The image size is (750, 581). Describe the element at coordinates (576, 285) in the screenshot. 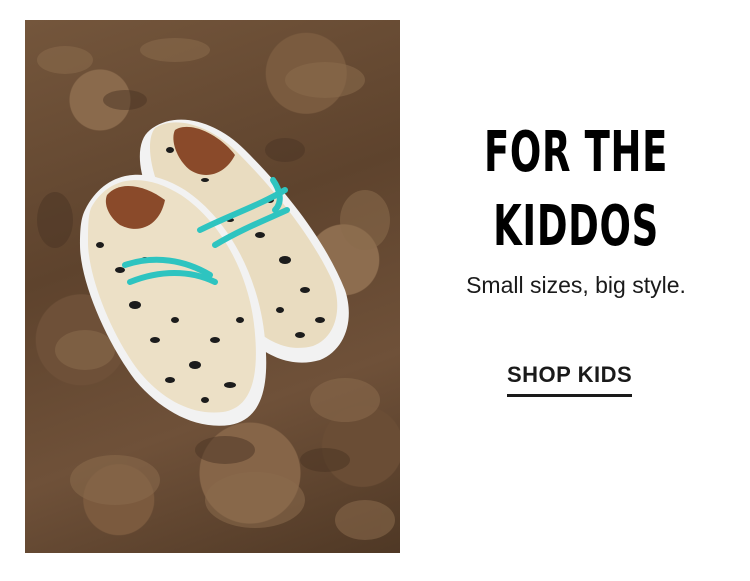

I see `promo-subtitle: Small sizes, big style.` at that location.